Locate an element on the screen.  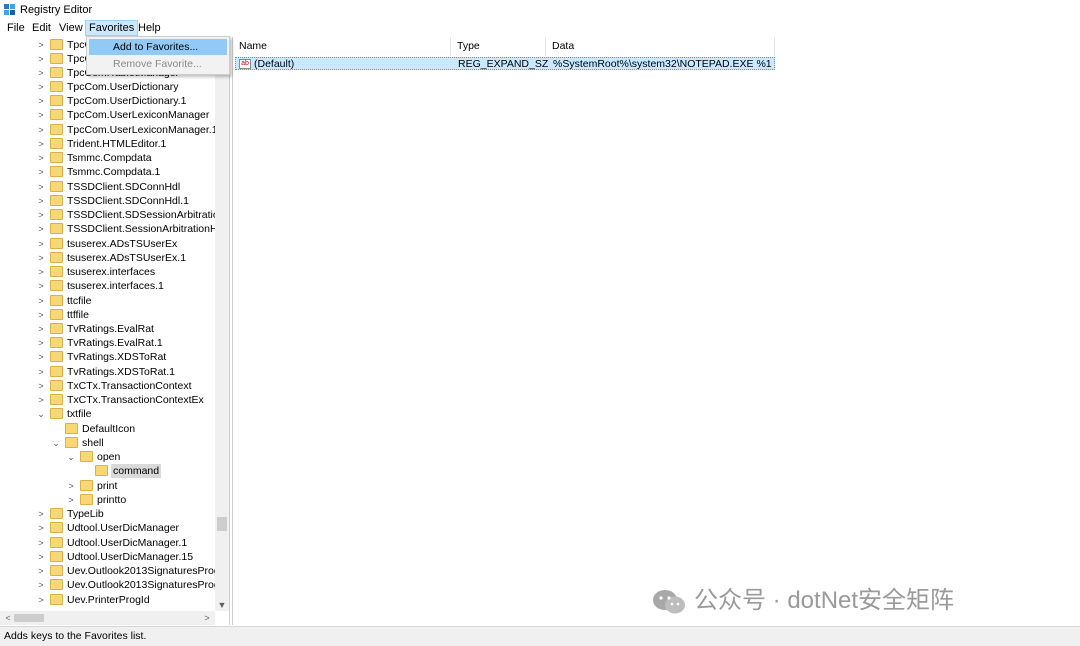
title-bar: Registry Editor is located at coordinates (540, 10).